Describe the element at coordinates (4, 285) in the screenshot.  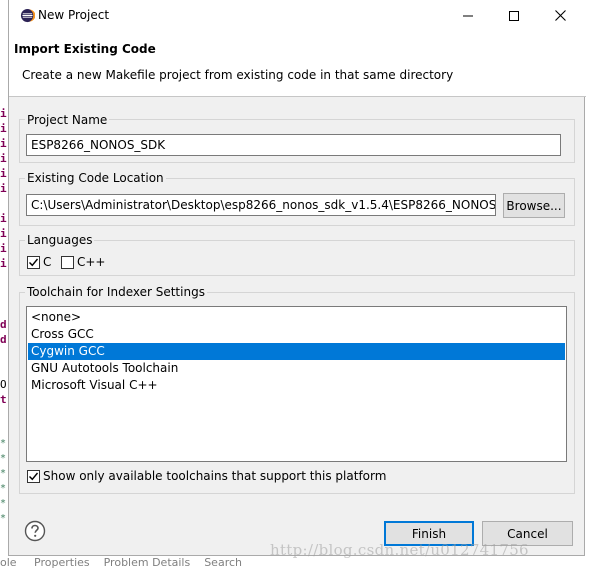
I see `background-editor-strip: i i i i i i i i i i d d O t * * * * * *` at that location.